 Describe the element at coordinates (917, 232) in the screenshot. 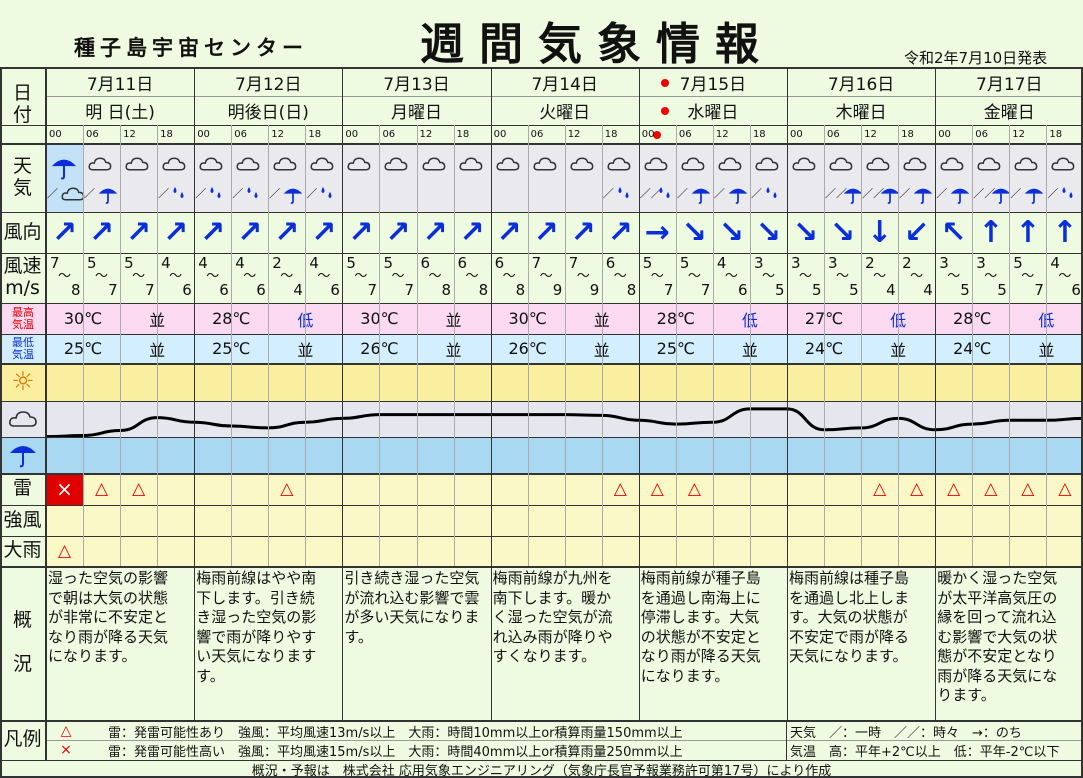

I see `wind-direction-arrow: ↙` at that location.